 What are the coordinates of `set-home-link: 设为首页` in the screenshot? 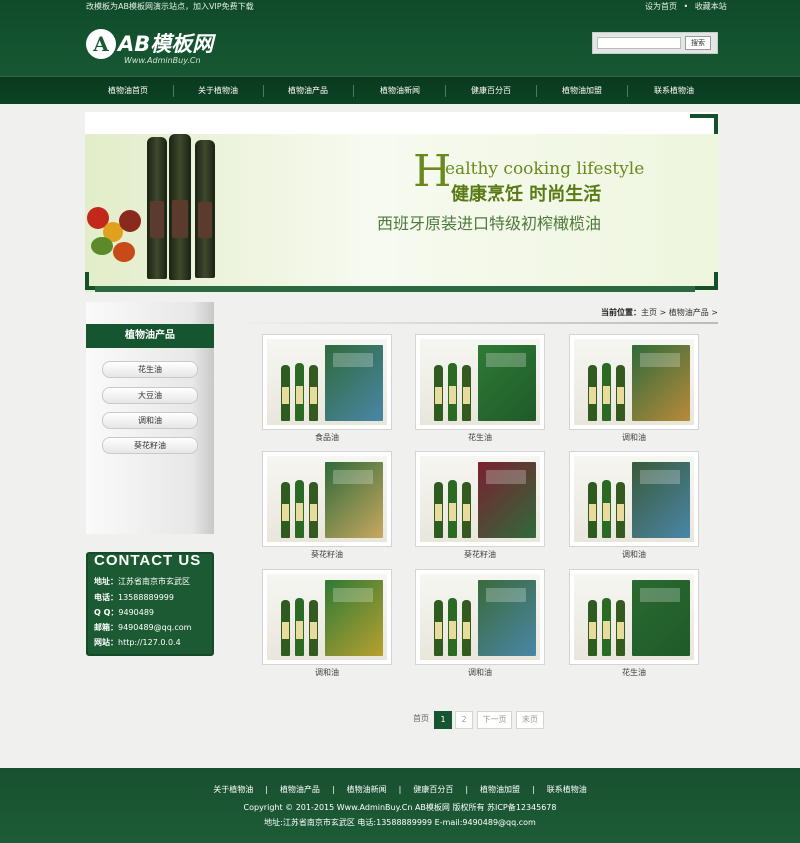 It's located at (661, 6).